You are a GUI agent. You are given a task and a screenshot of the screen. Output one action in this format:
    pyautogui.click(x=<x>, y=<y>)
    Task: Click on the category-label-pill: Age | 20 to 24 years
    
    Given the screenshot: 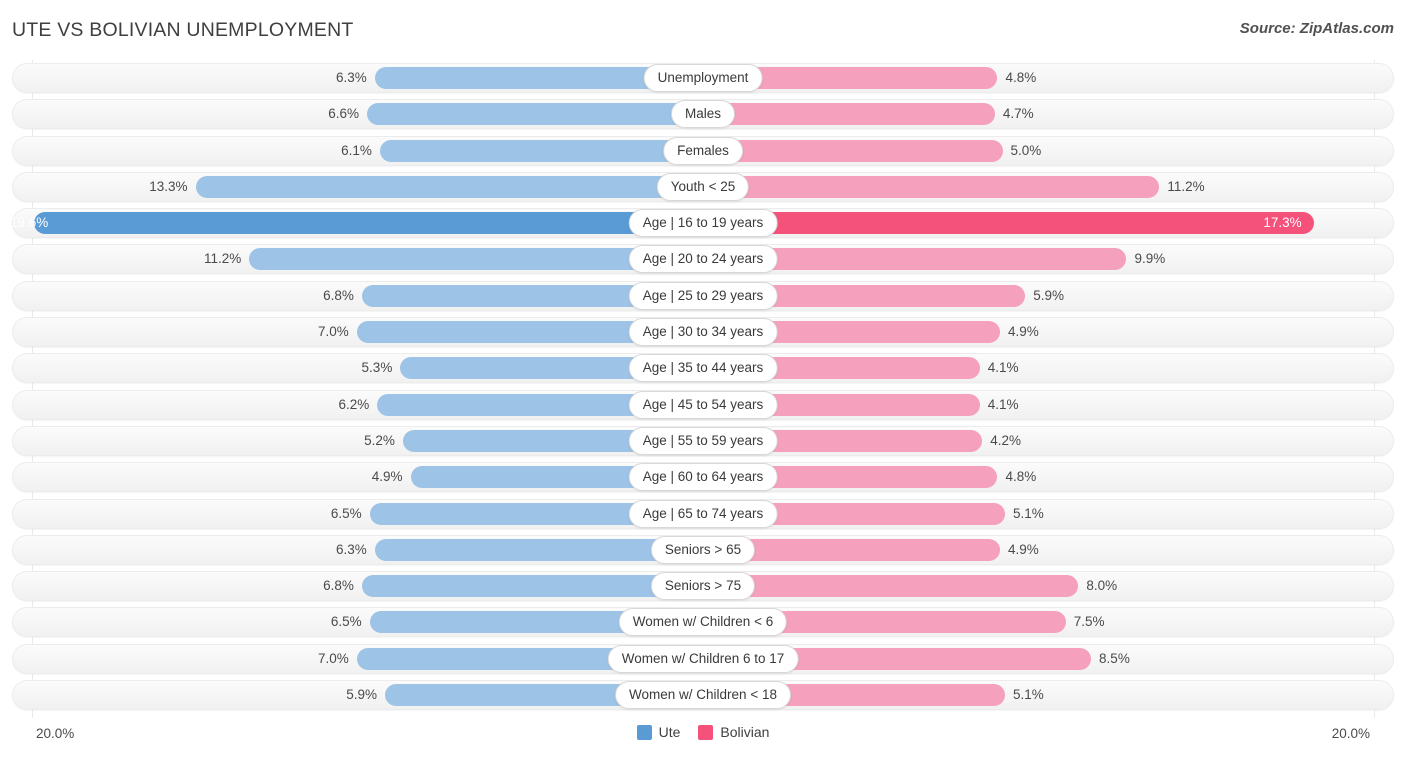 What is the action you would take?
    pyautogui.click(x=703, y=259)
    